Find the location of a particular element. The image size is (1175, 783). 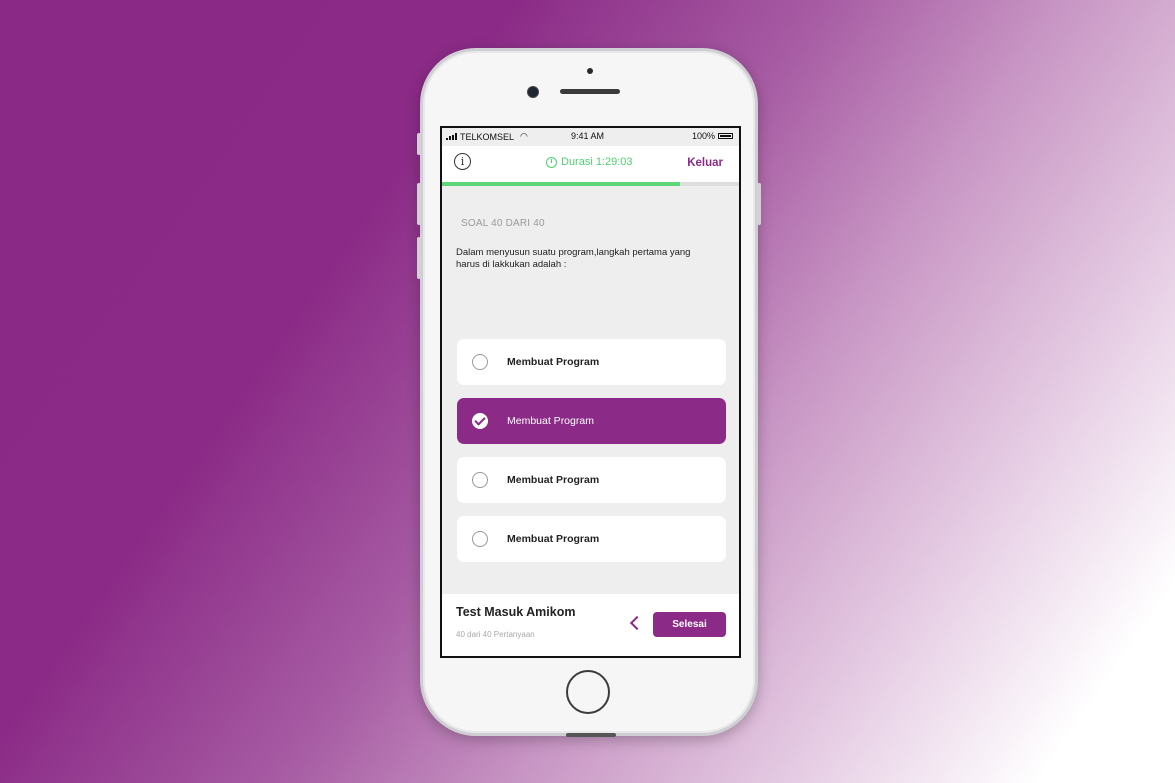

info-icon: i is located at coordinates (462, 161).